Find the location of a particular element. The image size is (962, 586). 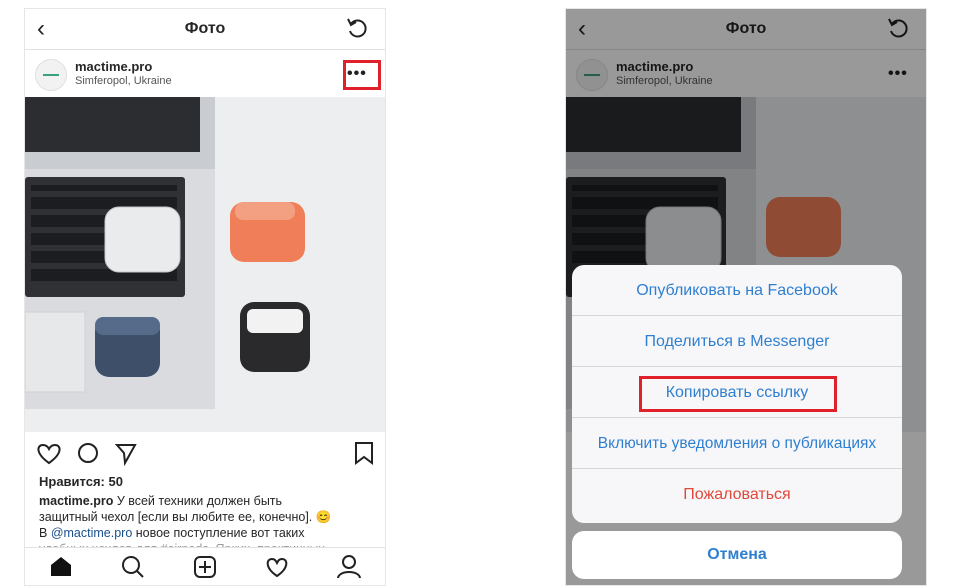

page-title: Фото is located at coordinates (205, 28).